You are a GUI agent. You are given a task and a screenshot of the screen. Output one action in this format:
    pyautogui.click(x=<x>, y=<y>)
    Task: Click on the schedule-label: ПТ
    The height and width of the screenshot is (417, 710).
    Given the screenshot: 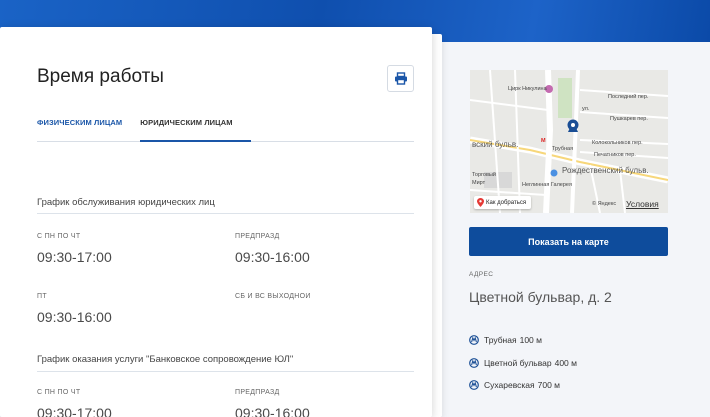 What is the action you would take?
    pyautogui.click(x=42, y=296)
    